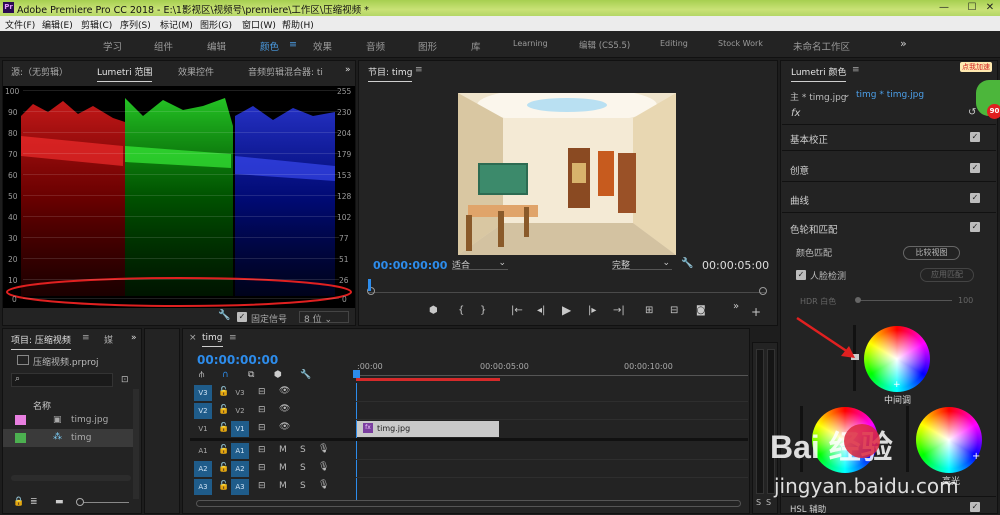 The image size is (1000, 515). I want to click on track-name-v2: V2, so click(240, 411).